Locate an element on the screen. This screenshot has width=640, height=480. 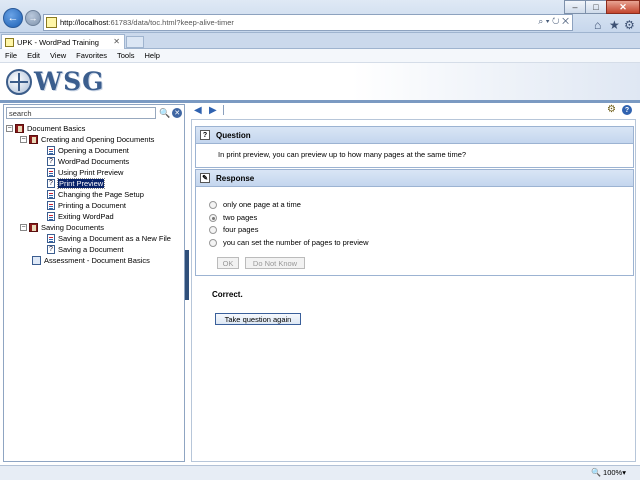
tree-node-label: Using Print Preview is located at coordinates (91, 172).